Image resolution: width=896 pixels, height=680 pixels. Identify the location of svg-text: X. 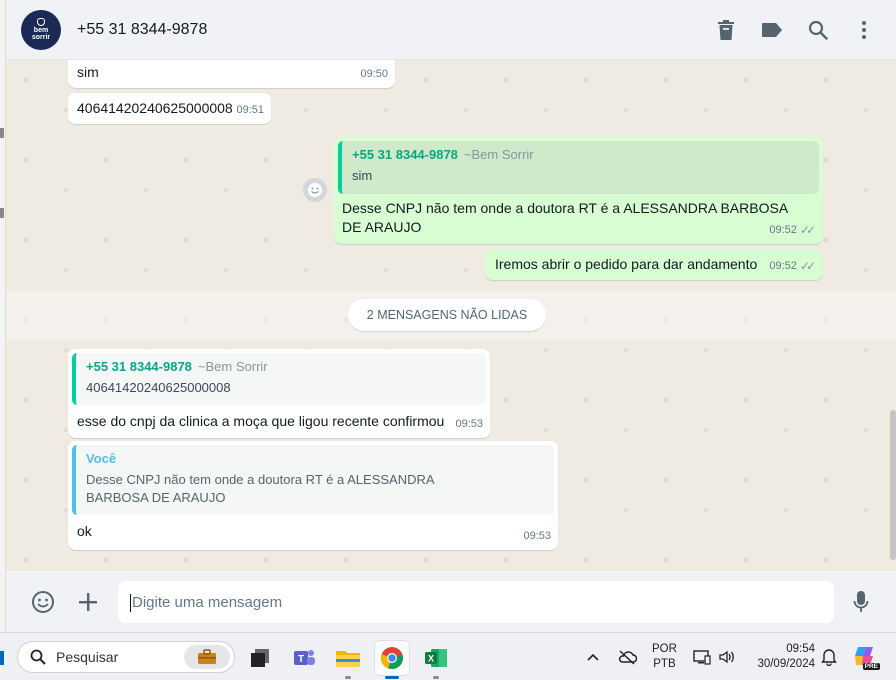
(431, 659).